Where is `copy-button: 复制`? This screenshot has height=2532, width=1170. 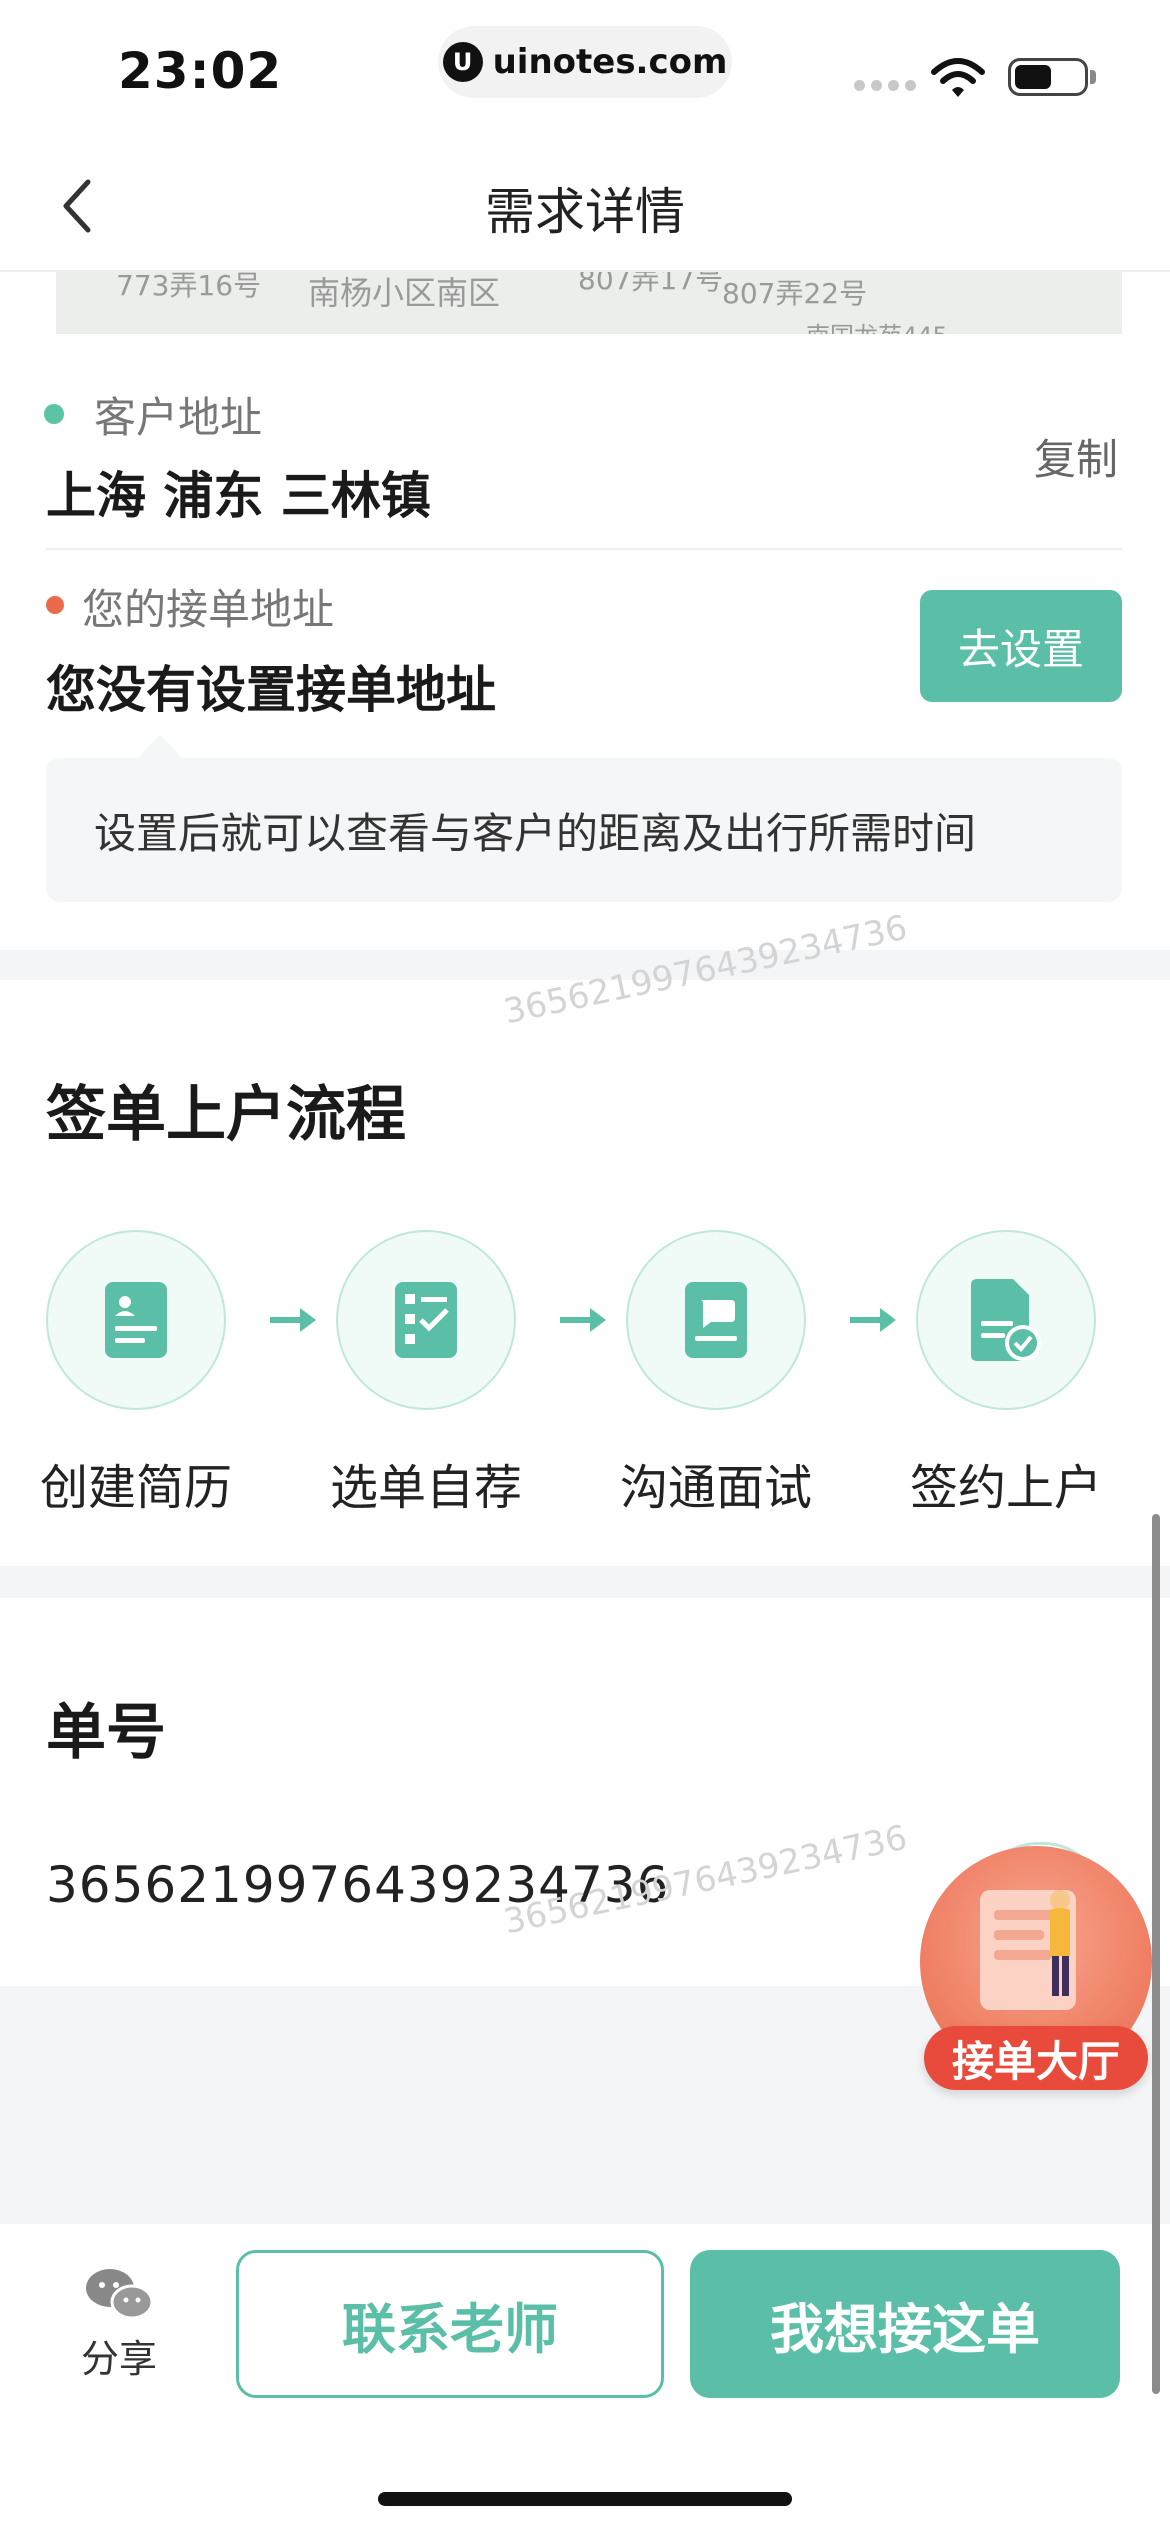
copy-button: 复制 is located at coordinates (1076, 456).